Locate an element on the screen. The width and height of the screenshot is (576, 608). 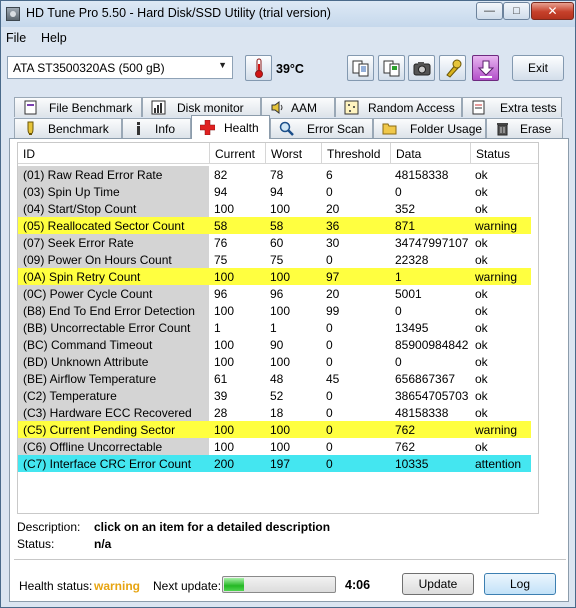
table-row: (04) Start/Stop Count 100 100 20 352 ok is located at coordinates (274, 208).